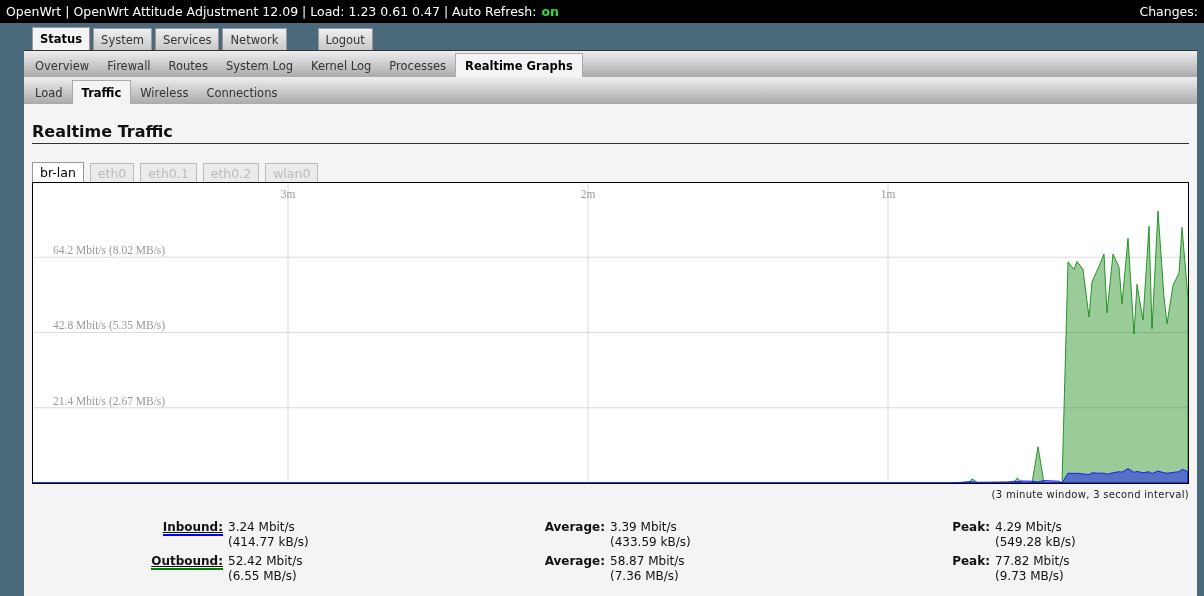 The width and height of the screenshot is (1204, 596). Describe the element at coordinates (192, 528) in the screenshot. I see `legend-label: Inbound:` at that location.